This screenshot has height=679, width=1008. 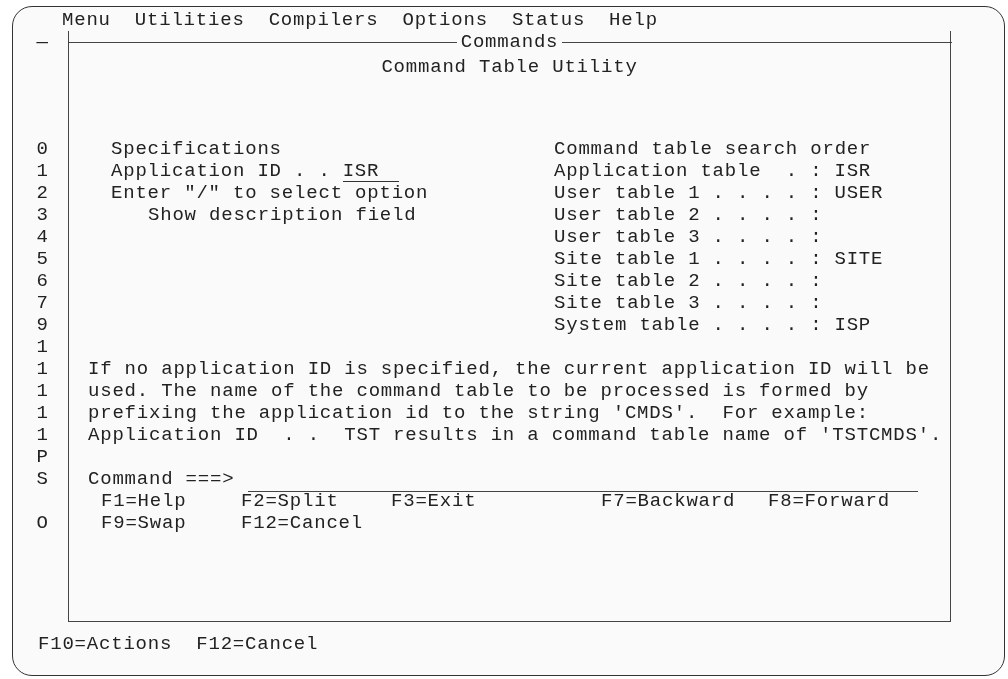 What do you see at coordinates (688, 325) in the screenshot?
I see `field-label: System table . . . . :` at bounding box center [688, 325].